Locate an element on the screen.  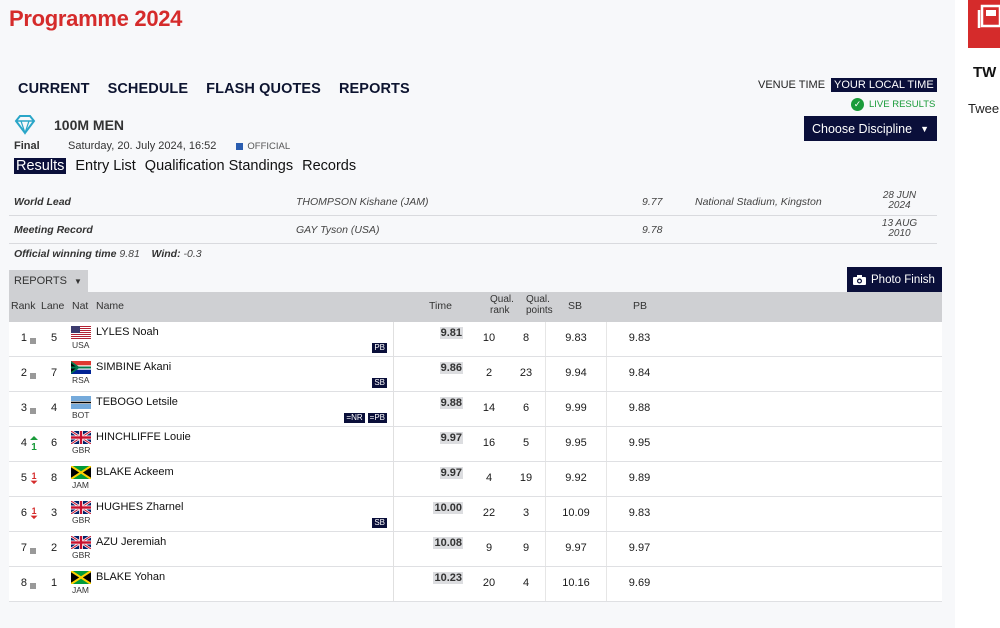
venue-time-option: VENUE TIME is located at coordinates (791, 85).